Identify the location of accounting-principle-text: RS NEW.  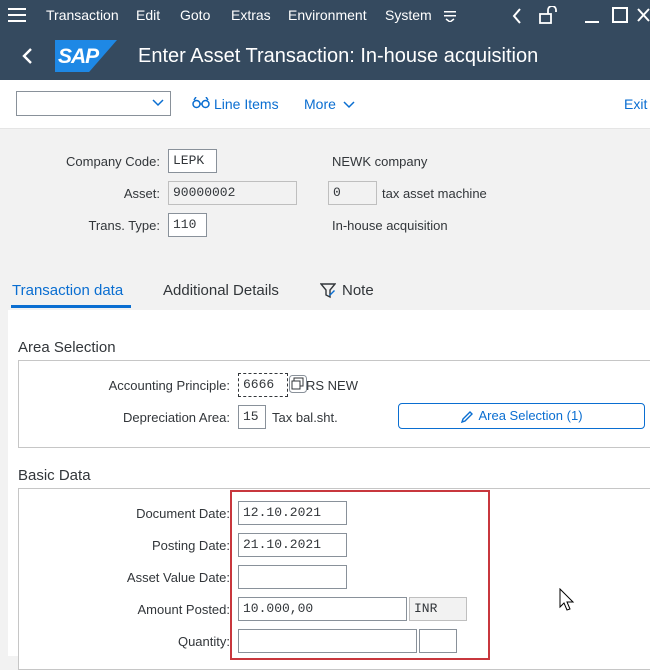
(332, 385).